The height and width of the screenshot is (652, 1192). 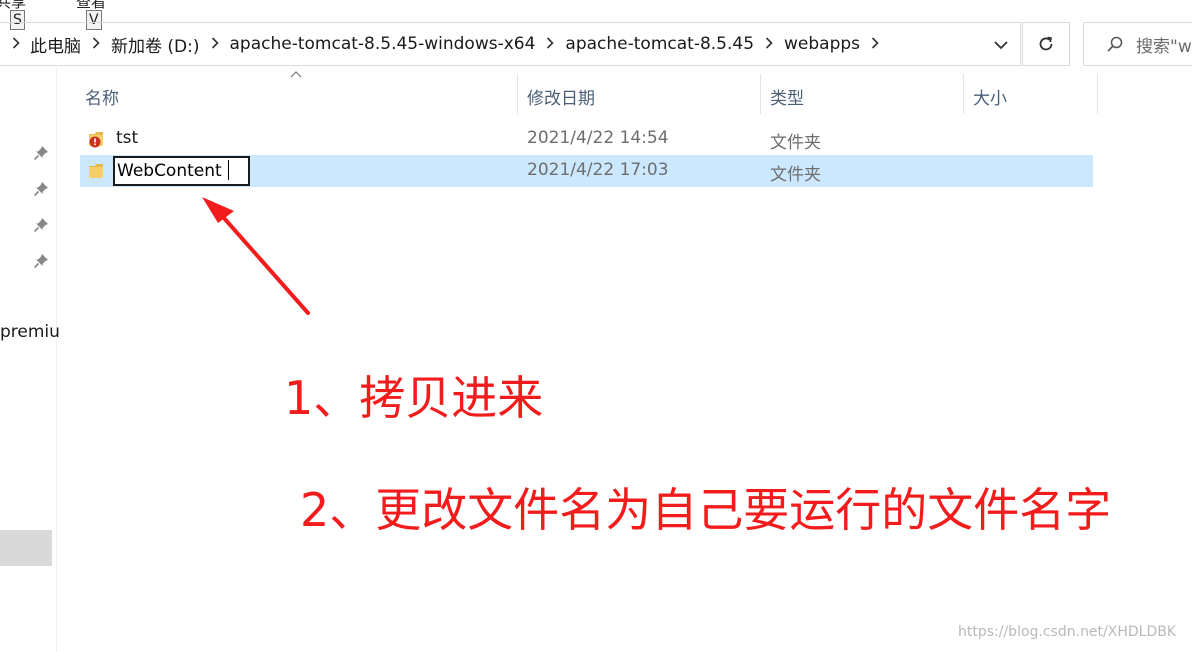 What do you see at coordinates (990, 96) in the screenshot?
I see `column-header-size: 大小` at bounding box center [990, 96].